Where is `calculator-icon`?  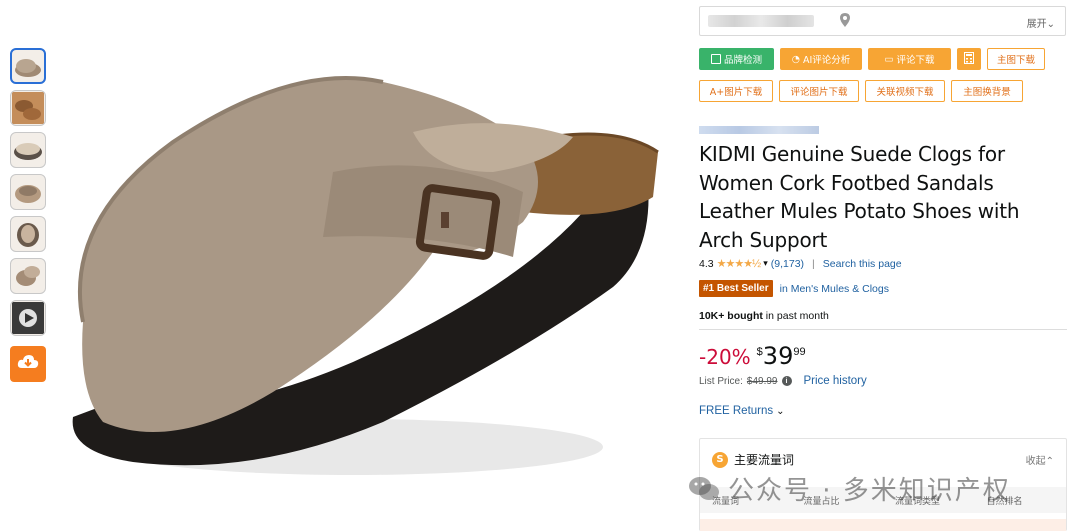
calculator-icon is located at coordinates (969, 59).